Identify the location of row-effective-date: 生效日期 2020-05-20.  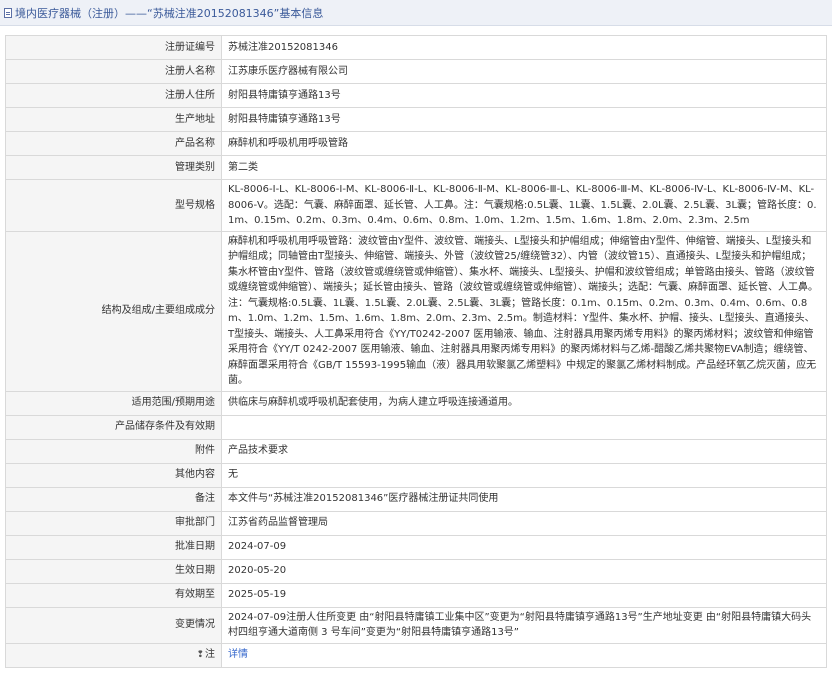
(416, 571).